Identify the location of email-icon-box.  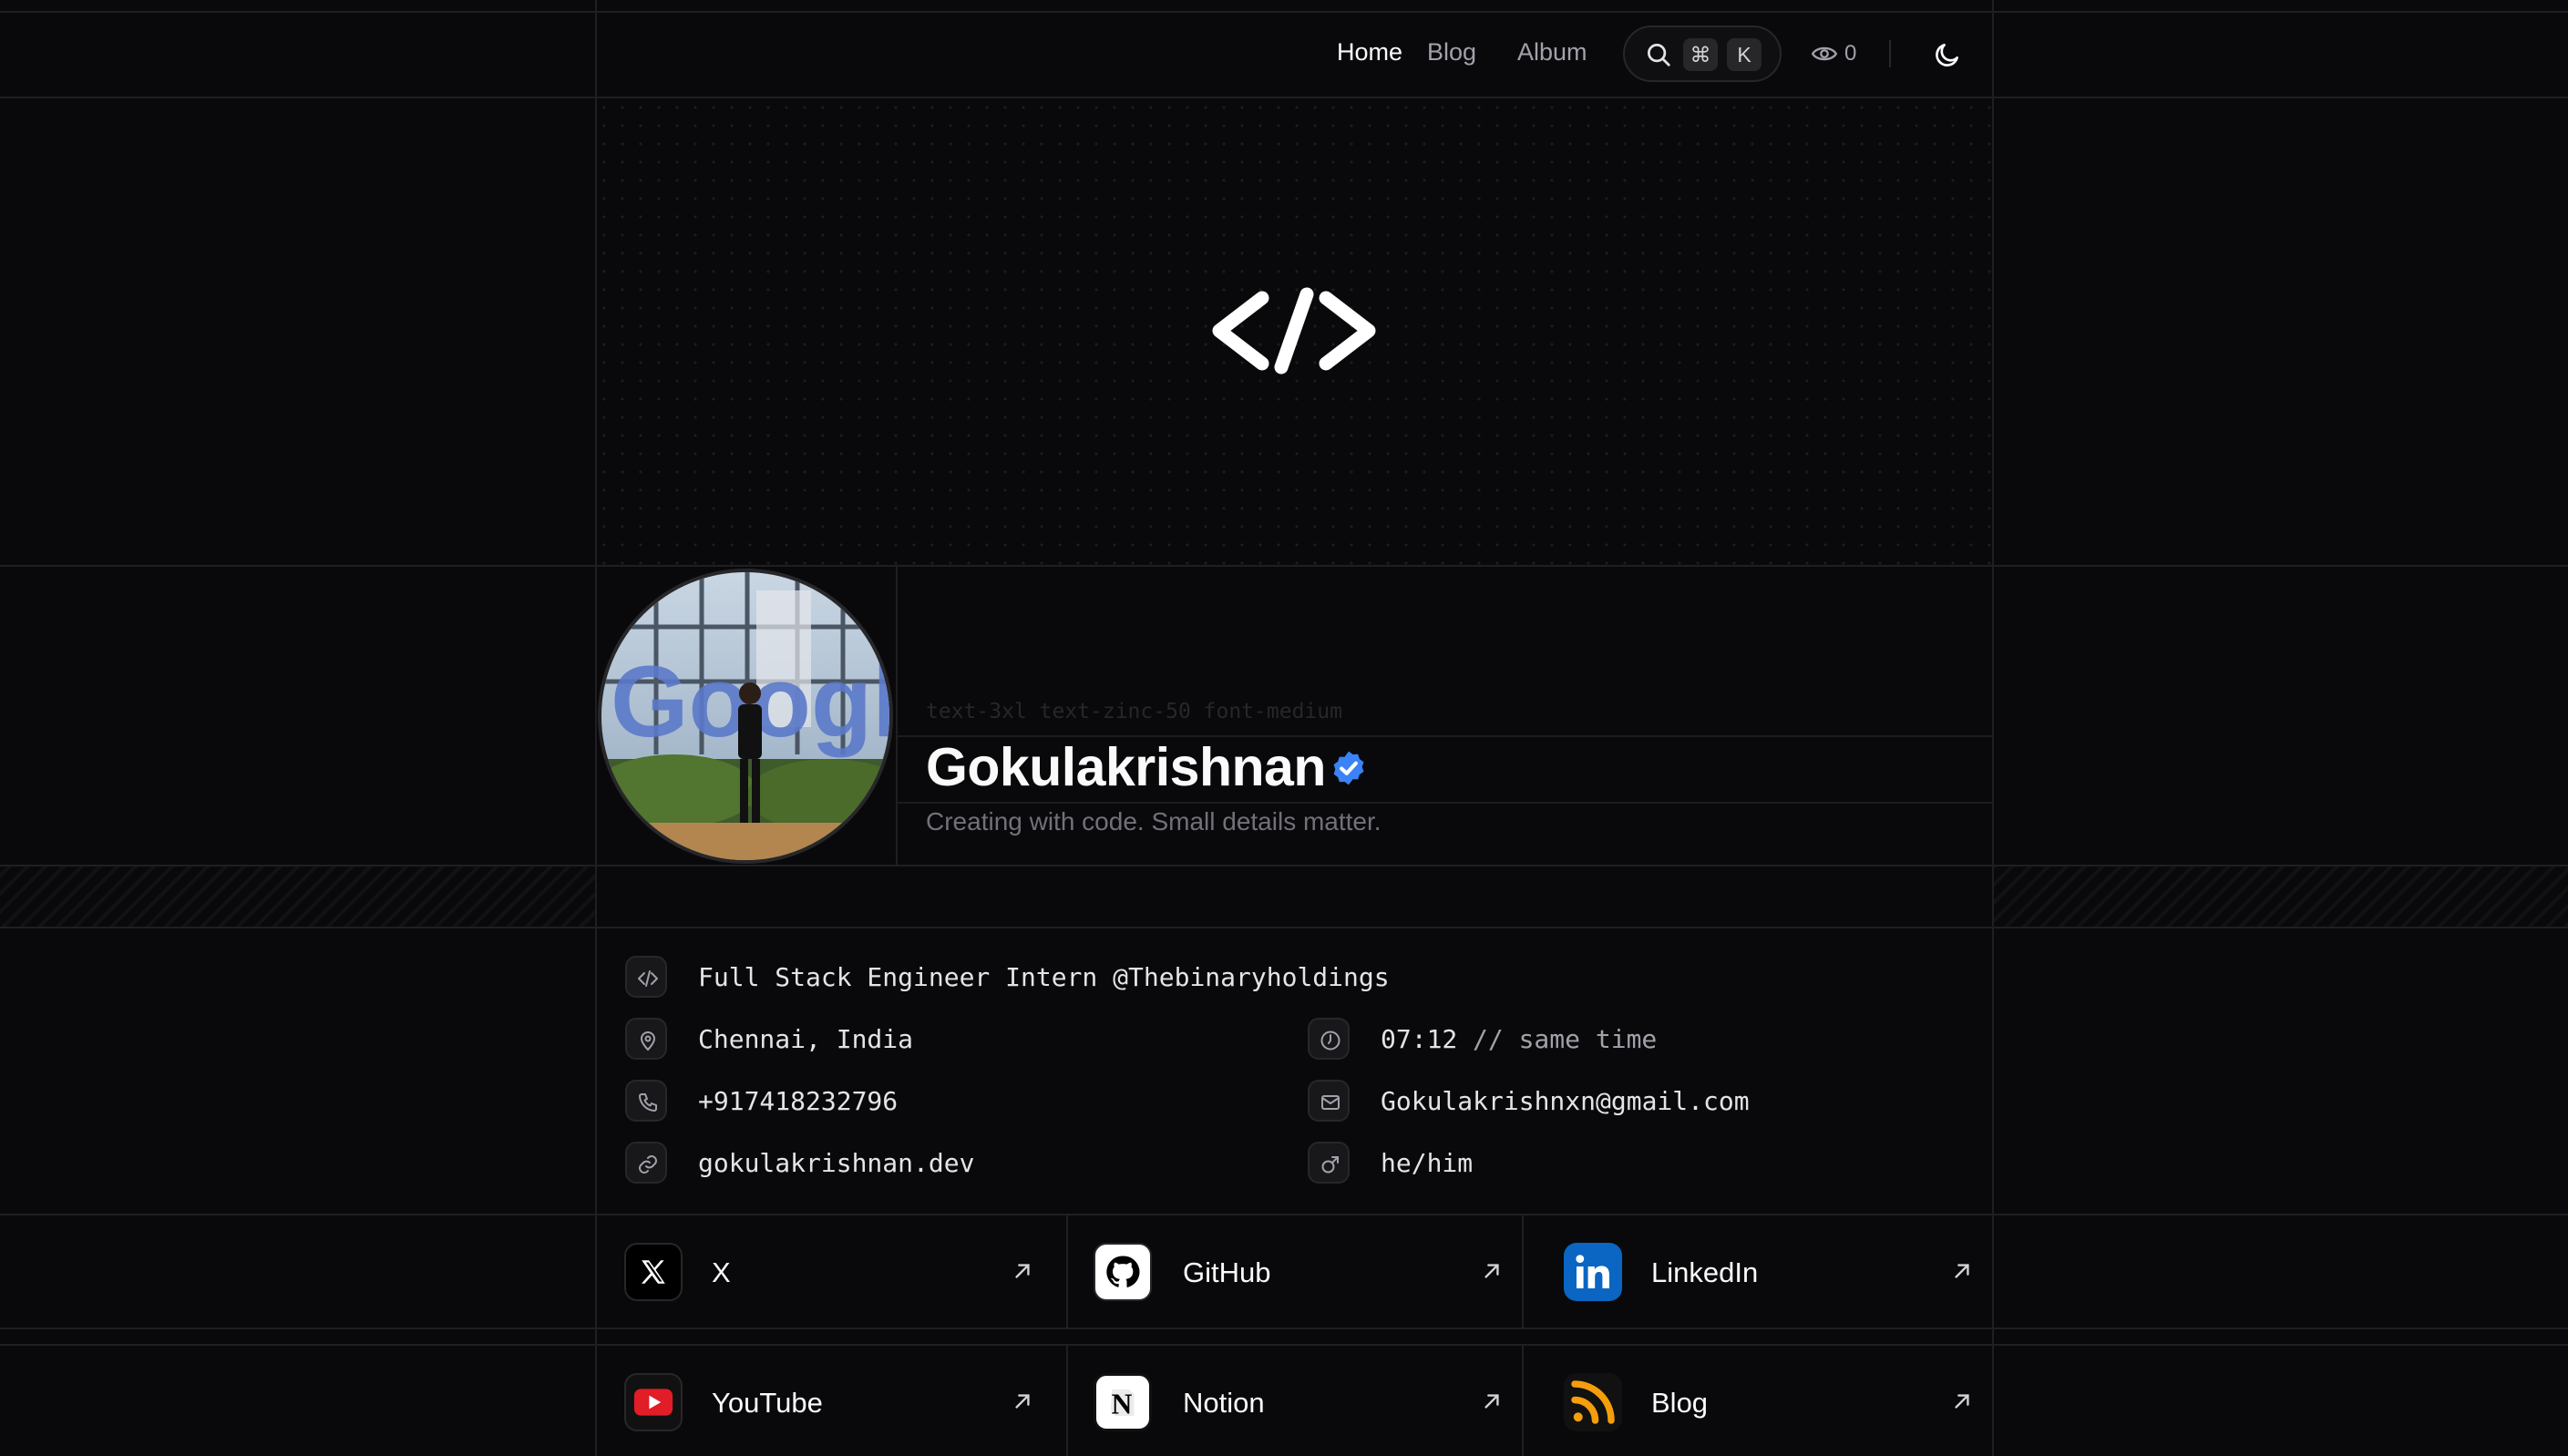
(1329, 1101).